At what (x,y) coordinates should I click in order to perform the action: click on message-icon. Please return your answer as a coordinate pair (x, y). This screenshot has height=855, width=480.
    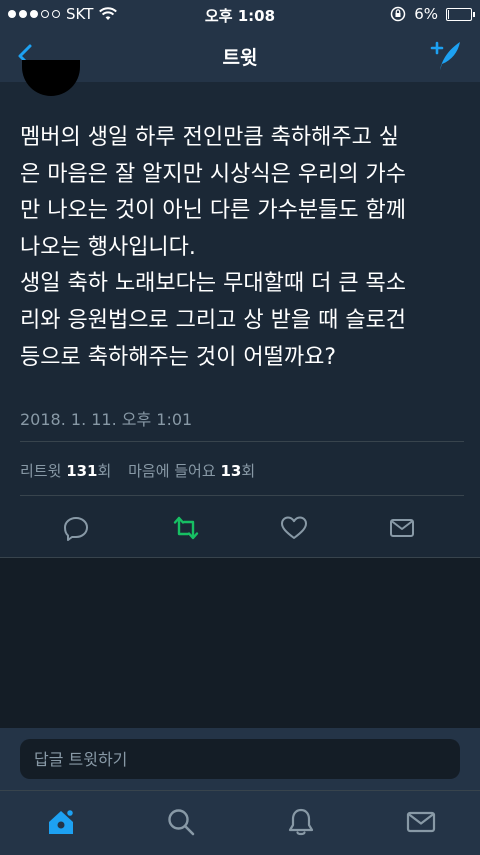
    Looking at the image, I should click on (402, 528).